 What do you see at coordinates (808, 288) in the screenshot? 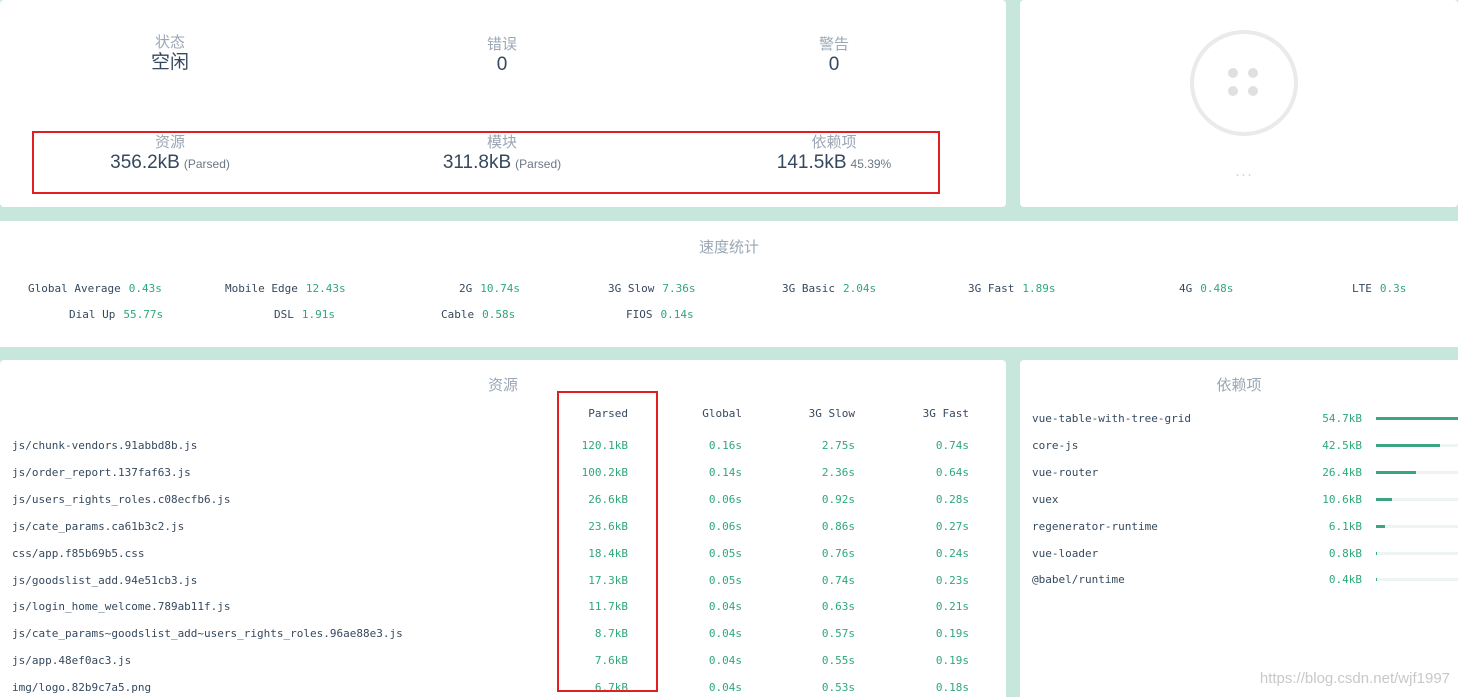
I see `speed-item-name: 3G Basic` at bounding box center [808, 288].